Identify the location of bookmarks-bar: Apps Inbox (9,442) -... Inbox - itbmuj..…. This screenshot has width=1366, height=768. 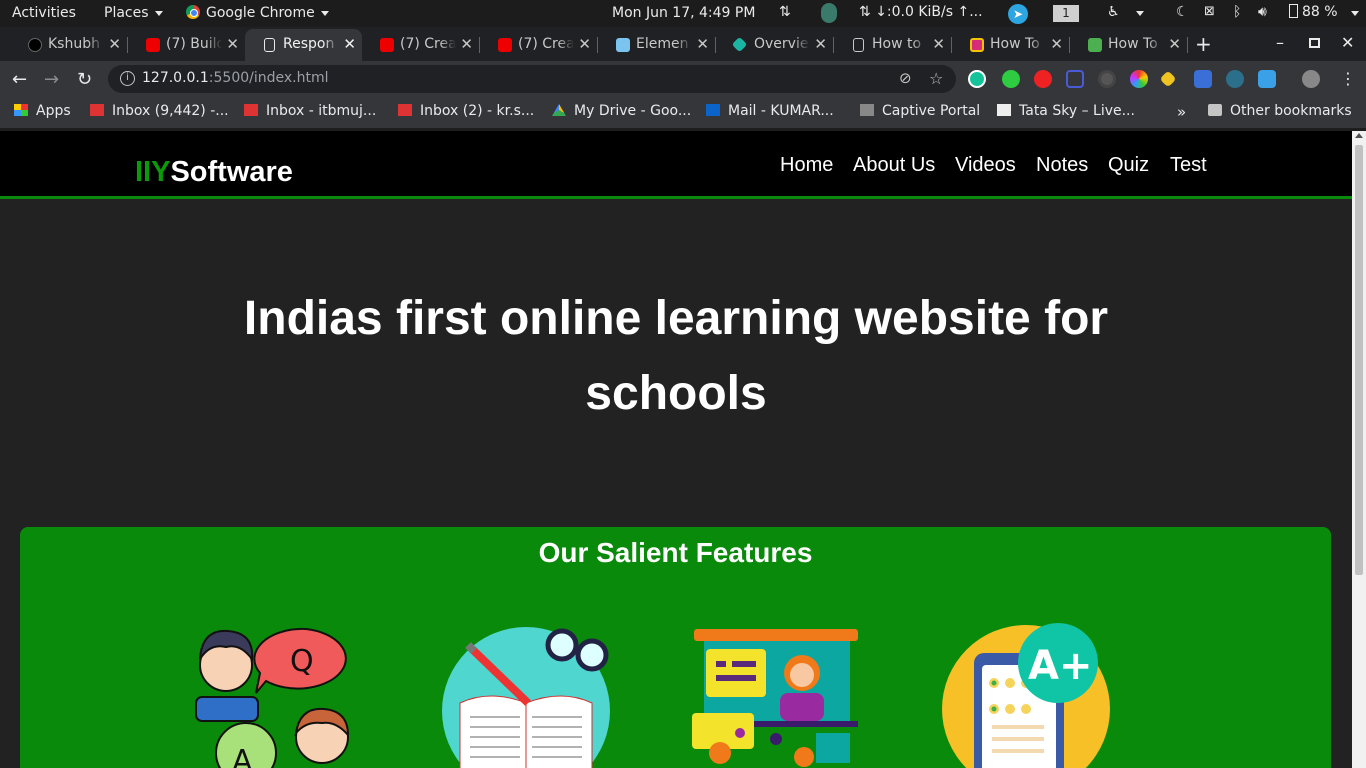
(683, 112).